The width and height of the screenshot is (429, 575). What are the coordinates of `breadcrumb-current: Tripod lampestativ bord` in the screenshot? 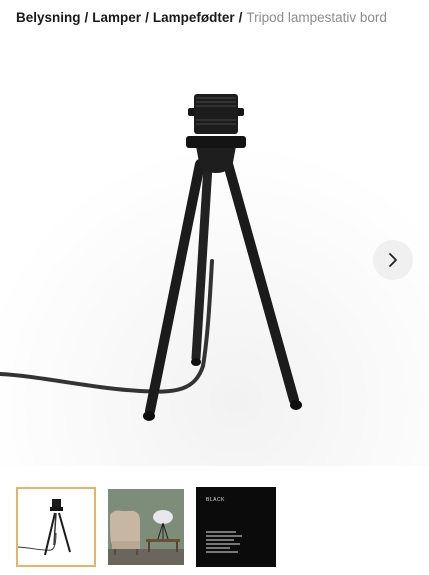 It's located at (316, 17).